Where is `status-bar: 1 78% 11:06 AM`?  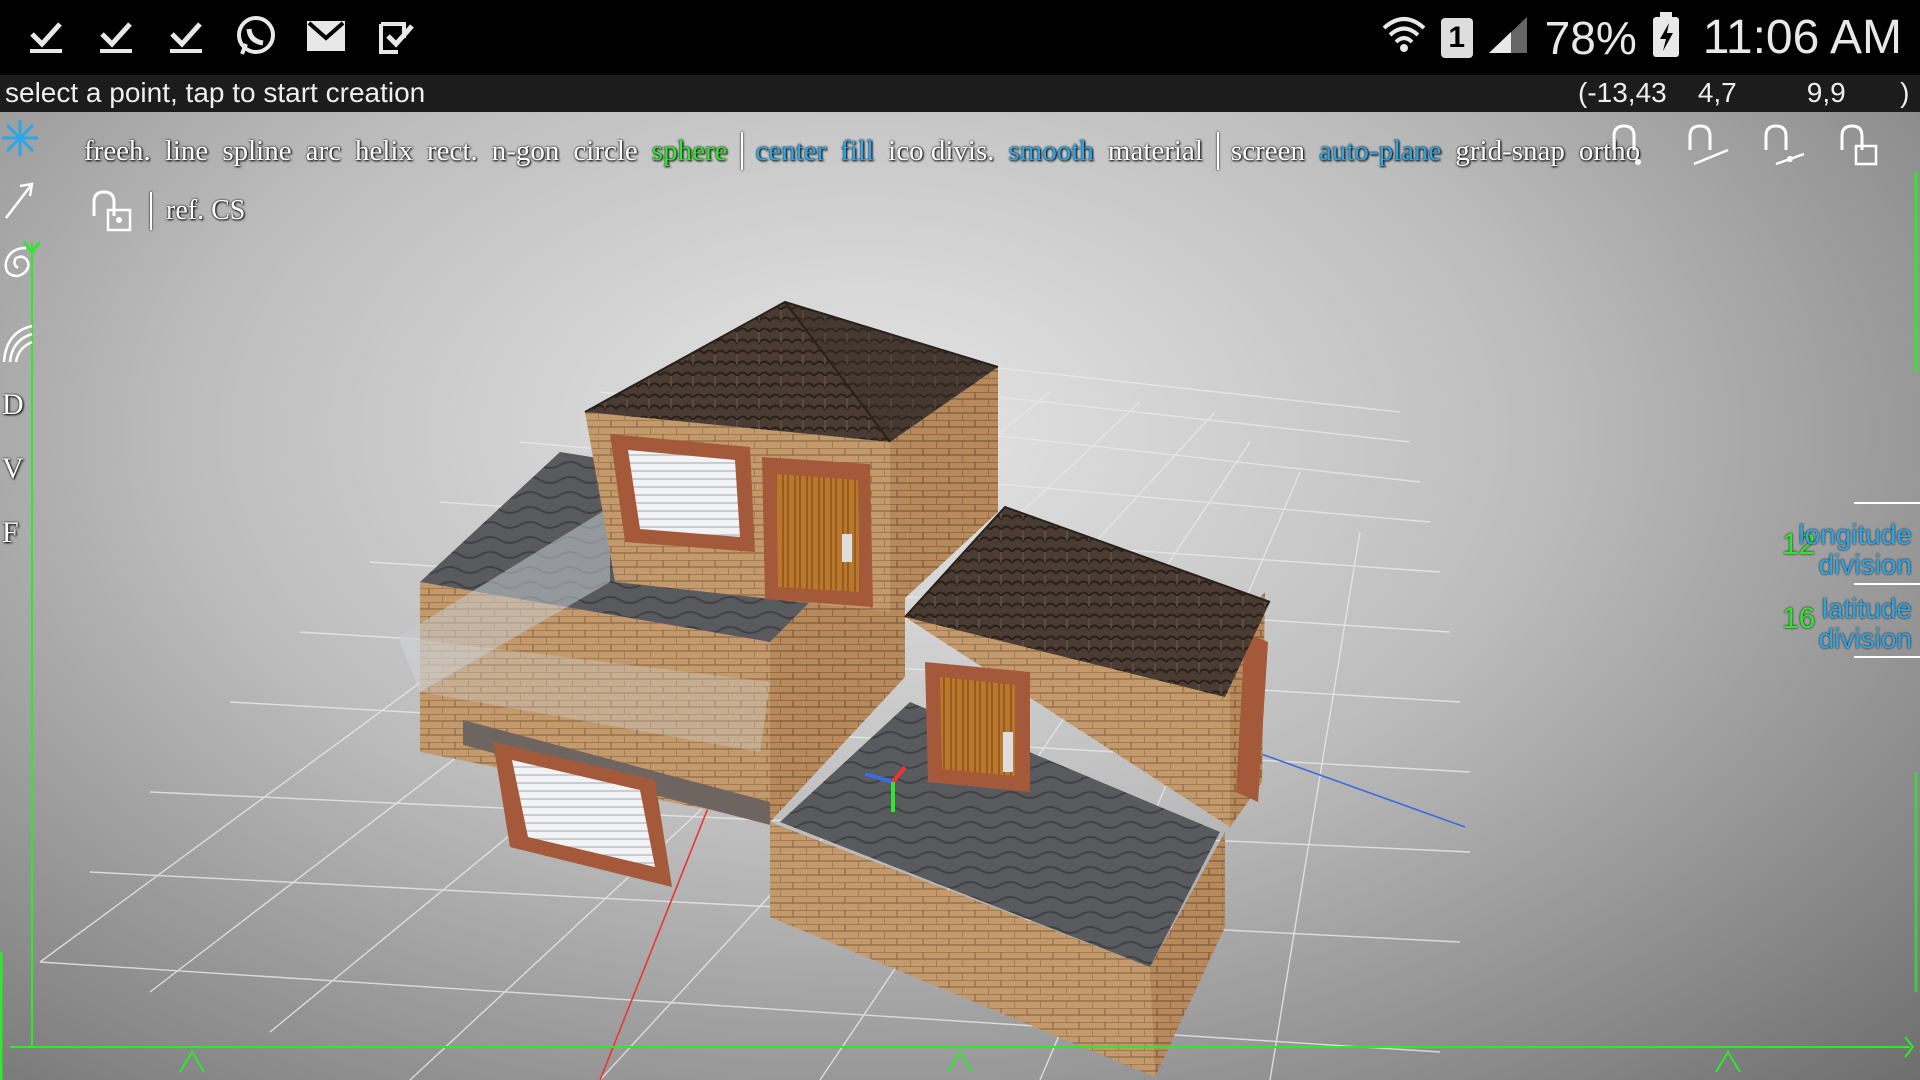 status-bar: 1 78% 11:06 AM is located at coordinates (960, 37).